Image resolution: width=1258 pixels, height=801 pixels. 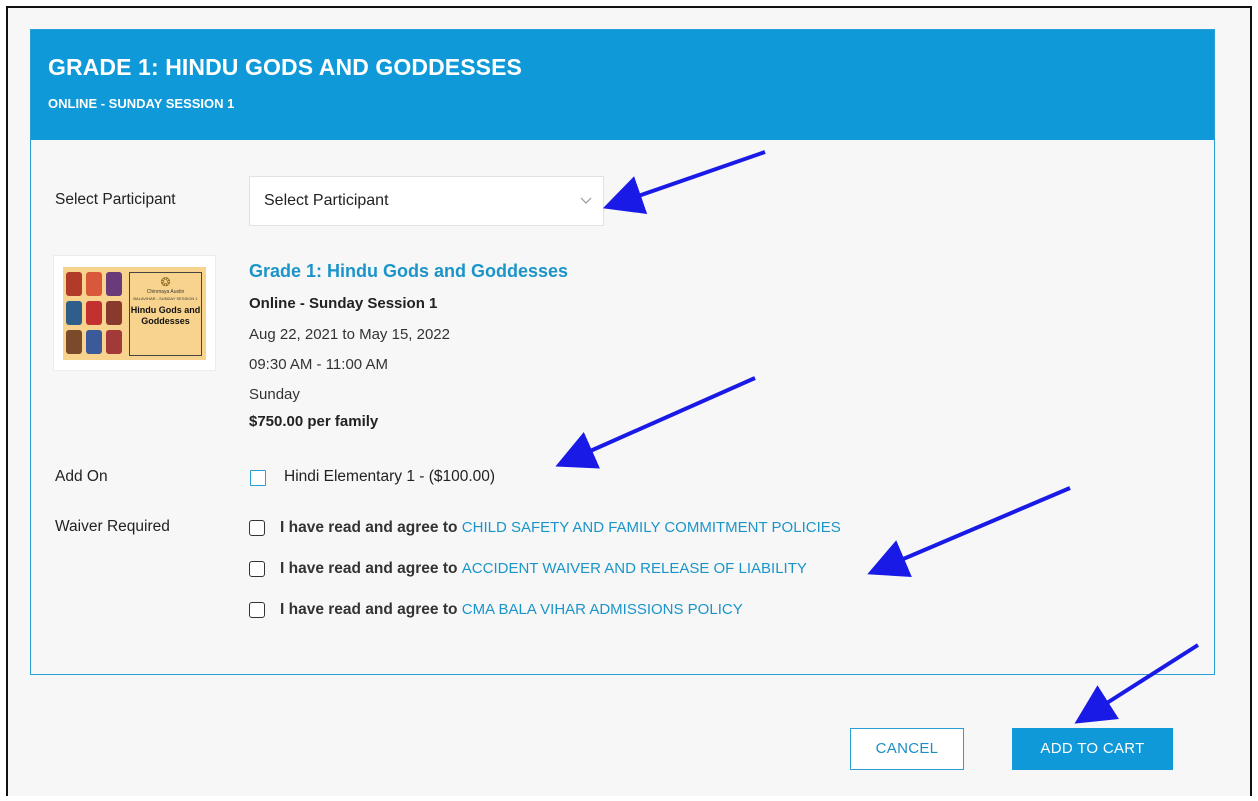 What do you see at coordinates (81, 476) in the screenshot?
I see `addon-label: Add On` at bounding box center [81, 476].